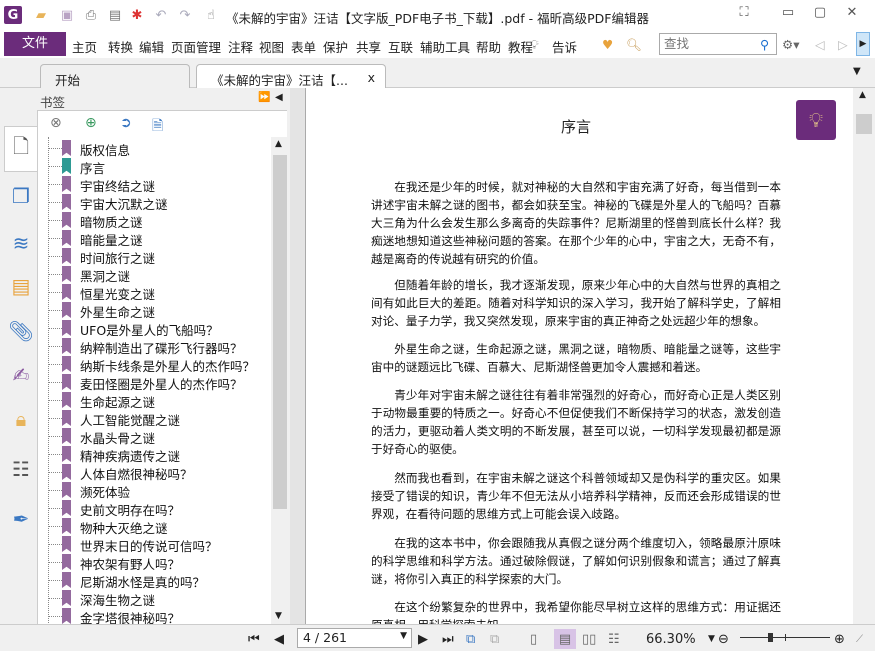 This screenshot has width=875, height=651. Describe the element at coordinates (271, 46) in the screenshot. I see `menu-view: 视图` at that location.